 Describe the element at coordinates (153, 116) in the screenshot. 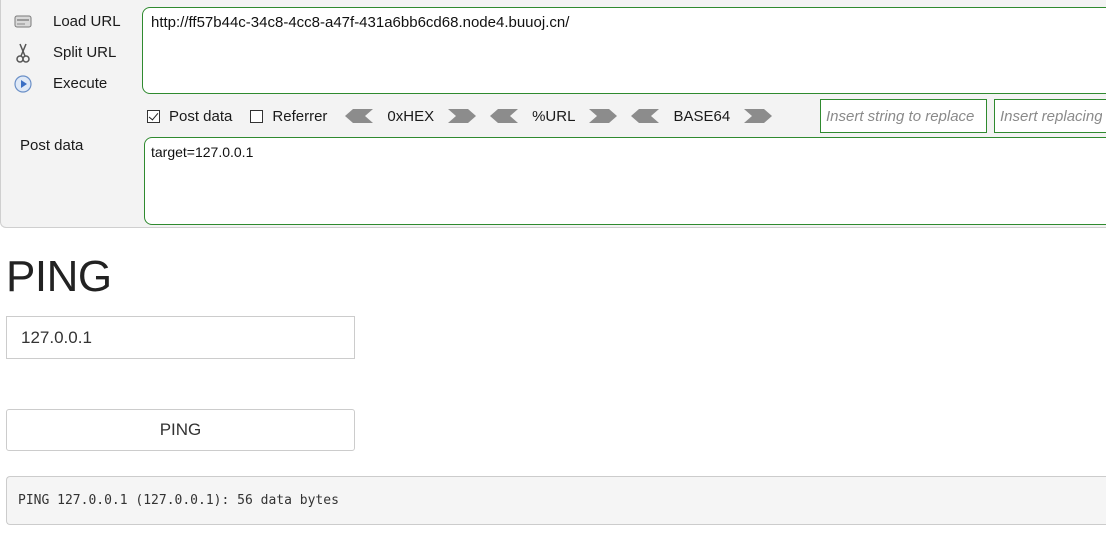

I see `checkbox-checked-icon` at that location.